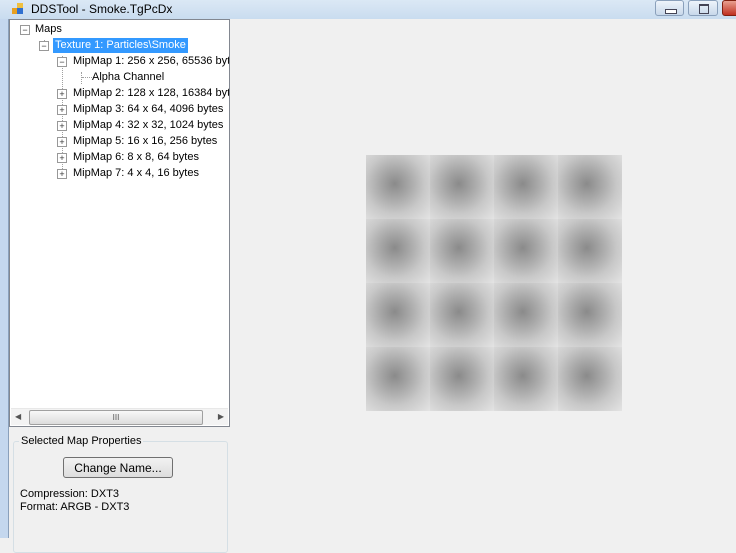 The width and height of the screenshot is (736, 553). I want to click on tree-node-mipmap-5: MipMap 5: 16 x 16, 256 bytes, so click(145, 141).